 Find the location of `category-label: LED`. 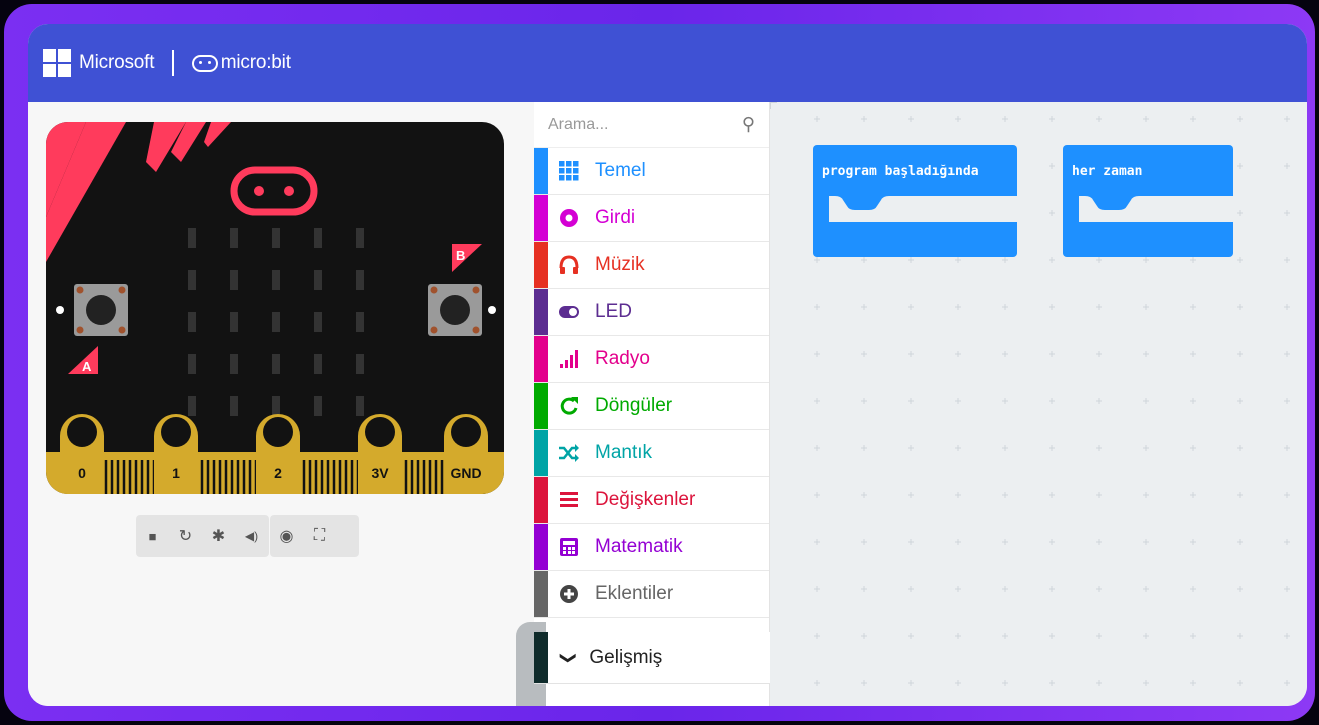

category-label: LED is located at coordinates (613, 311).